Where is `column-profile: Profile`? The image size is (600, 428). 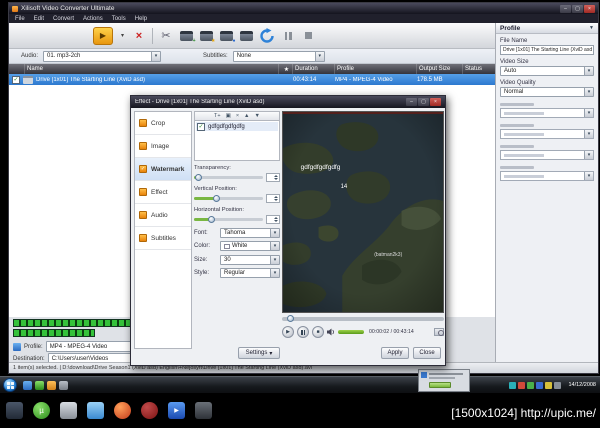
column-profile: Profile is located at coordinates (376, 69).